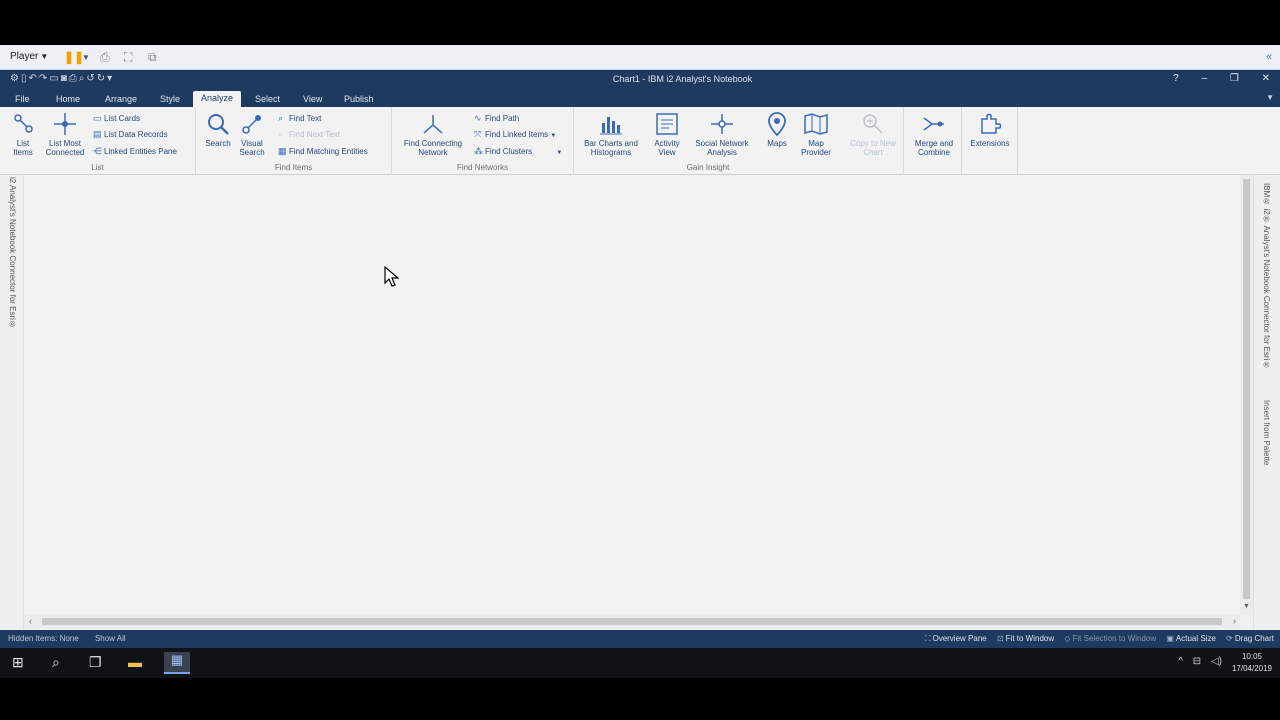 The height and width of the screenshot is (720, 1280). I want to click on system-tray: ^ ⊟ ◁), so click(1196, 661).